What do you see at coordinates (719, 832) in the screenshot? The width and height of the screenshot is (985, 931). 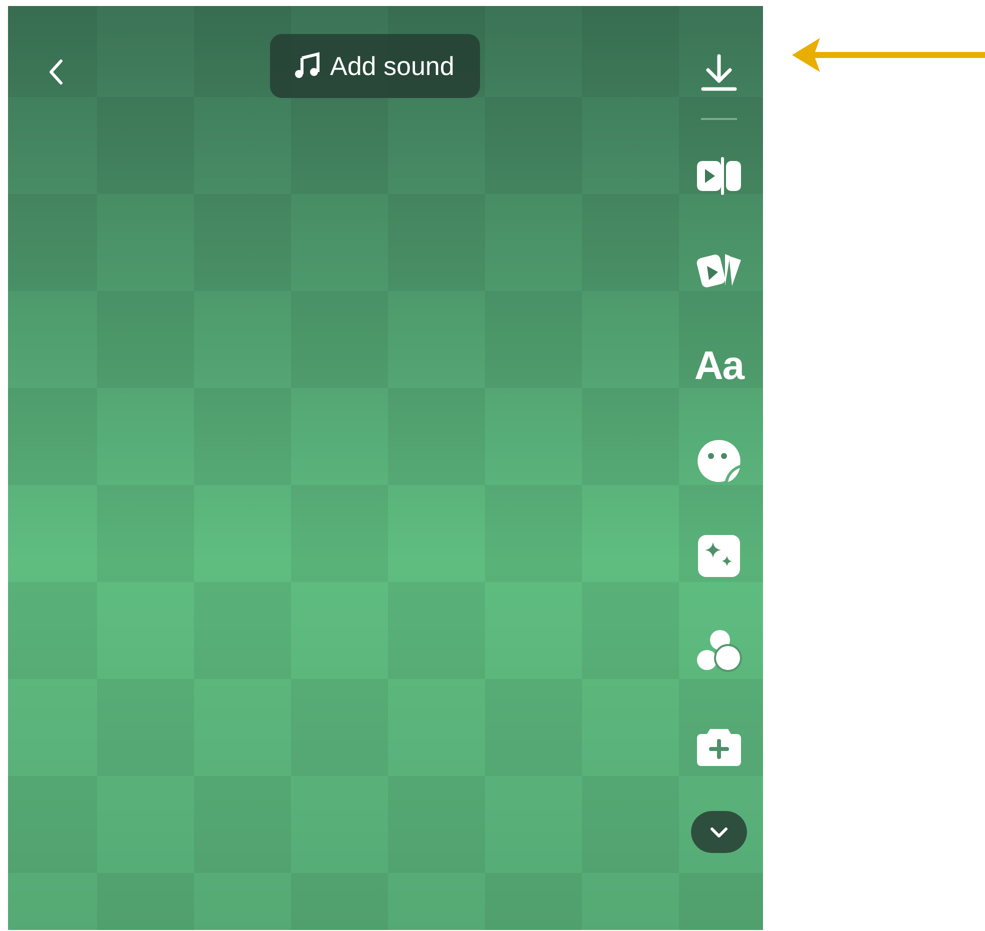 I see `chevron-down-icon` at bounding box center [719, 832].